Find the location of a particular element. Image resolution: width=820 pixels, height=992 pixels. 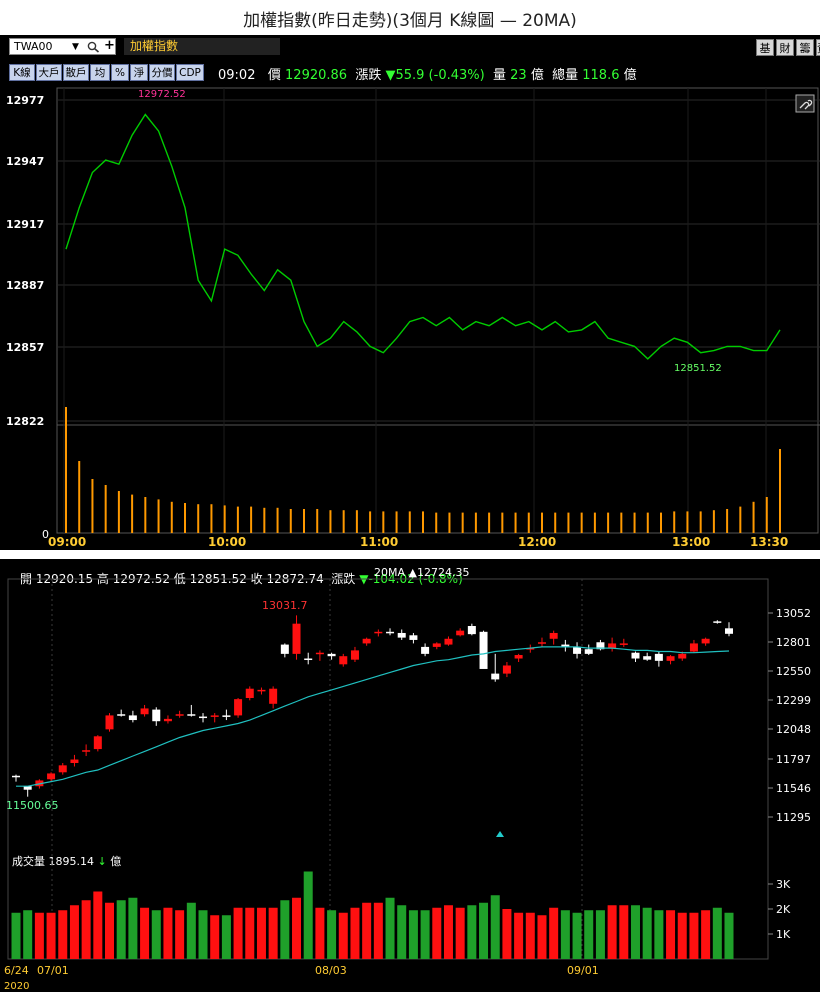

tool-button-0: 基 is located at coordinates (765, 47).